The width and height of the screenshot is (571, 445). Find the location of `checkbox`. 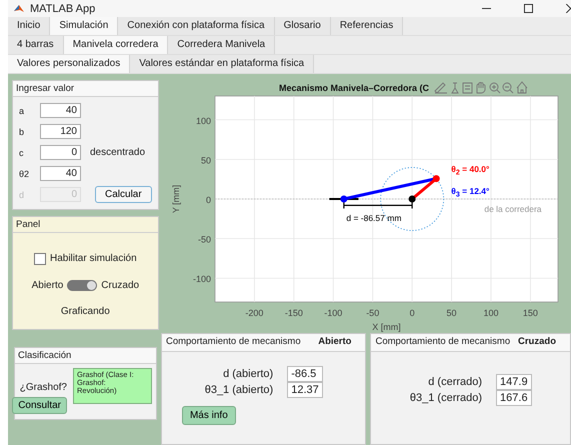

checkbox is located at coordinates (40, 258).